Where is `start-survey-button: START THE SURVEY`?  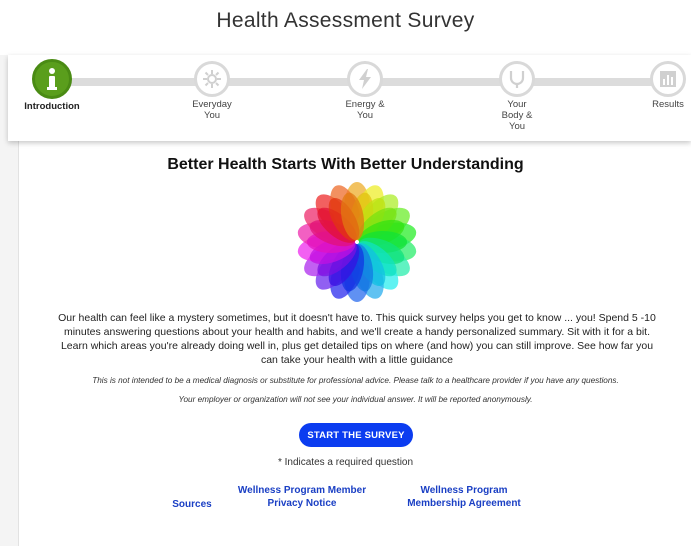
start-survey-button: START THE SURVEY is located at coordinates (356, 435).